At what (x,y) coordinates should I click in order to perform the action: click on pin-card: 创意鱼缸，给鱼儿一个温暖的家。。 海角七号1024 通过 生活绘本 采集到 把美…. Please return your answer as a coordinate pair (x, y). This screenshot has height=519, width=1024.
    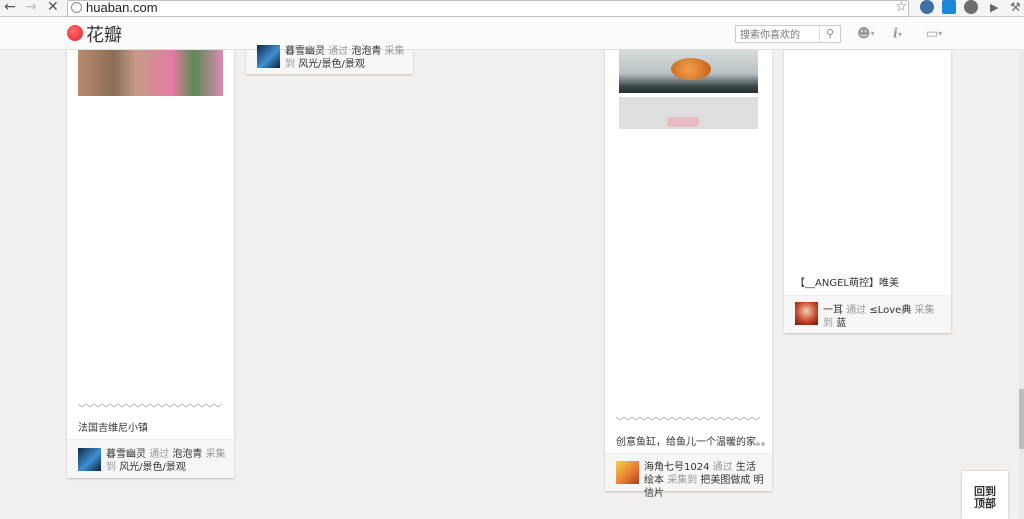
    Looking at the image, I should click on (688, 274).